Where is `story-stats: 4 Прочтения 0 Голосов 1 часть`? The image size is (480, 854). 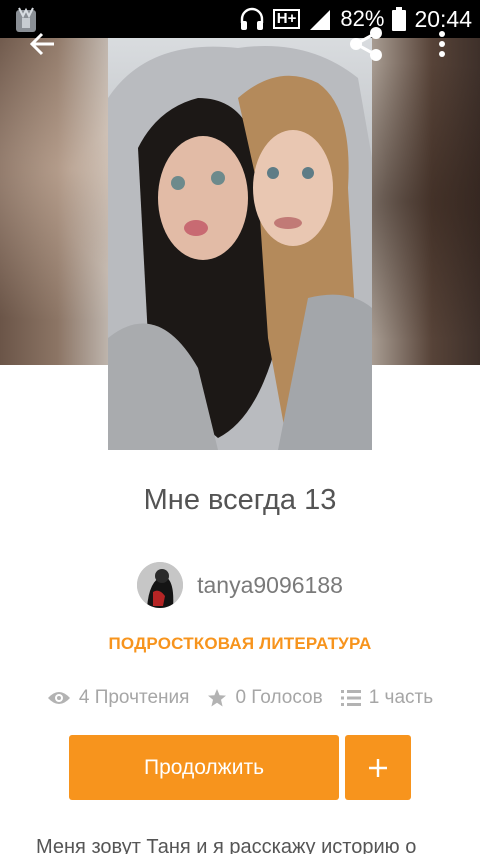
story-stats: 4 Прочтения 0 Голосов 1 часть is located at coordinates (240, 698).